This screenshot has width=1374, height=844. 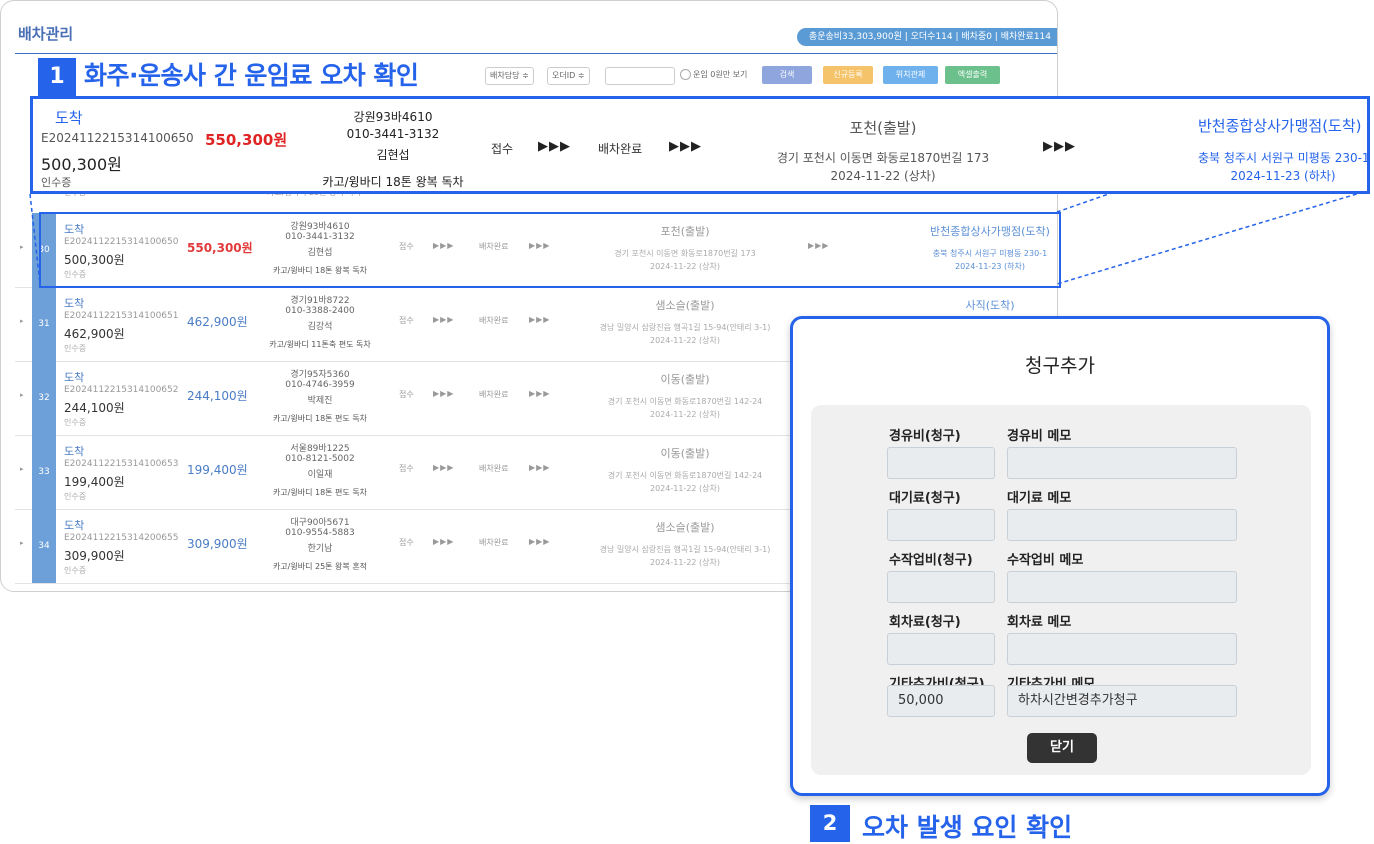 I want to click on driver-name: 김현섭, so click(x=393, y=155).